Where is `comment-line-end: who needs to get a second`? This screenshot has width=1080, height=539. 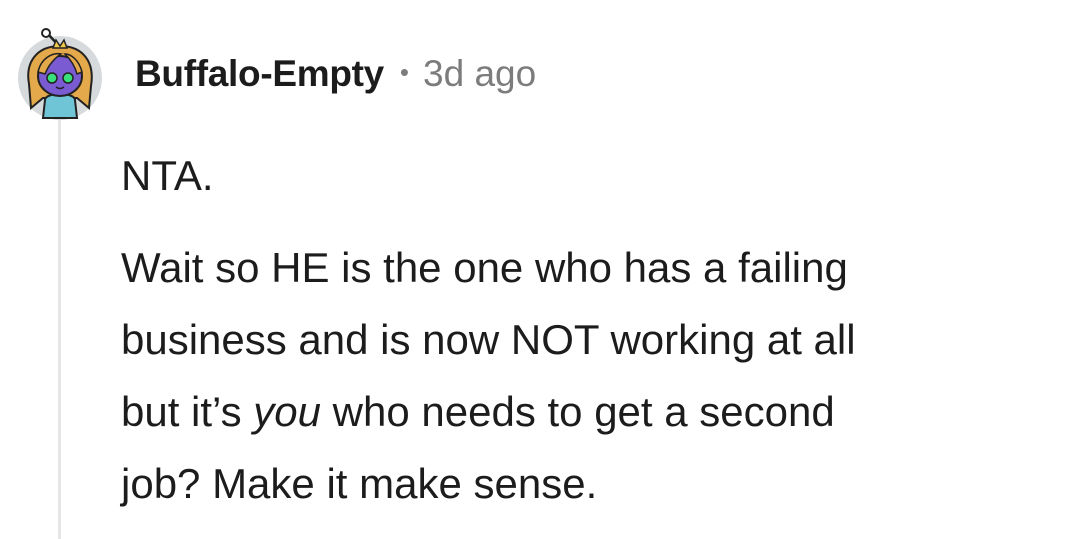 comment-line-end: who needs to get a second is located at coordinates (578, 411).